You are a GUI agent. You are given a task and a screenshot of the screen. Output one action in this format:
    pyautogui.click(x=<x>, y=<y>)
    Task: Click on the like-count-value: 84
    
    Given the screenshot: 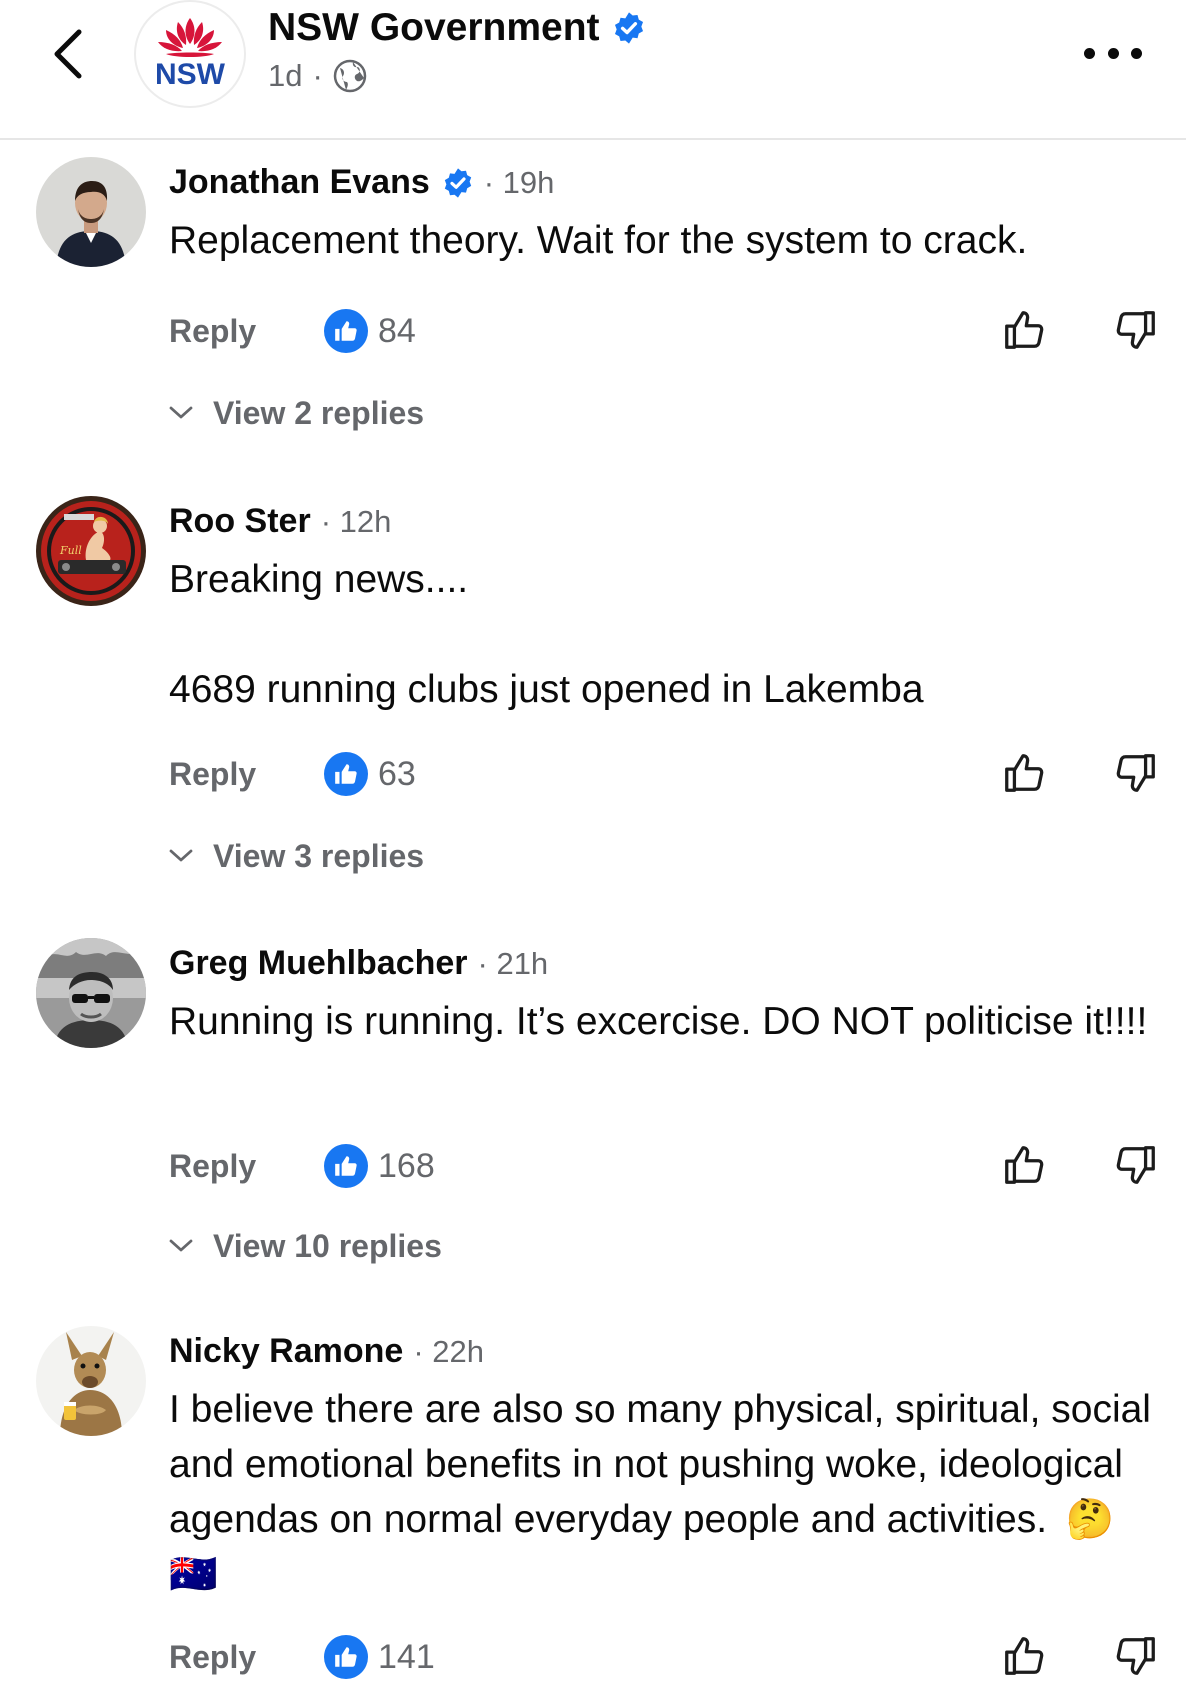 What is the action you would take?
    pyautogui.click(x=397, y=330)
    